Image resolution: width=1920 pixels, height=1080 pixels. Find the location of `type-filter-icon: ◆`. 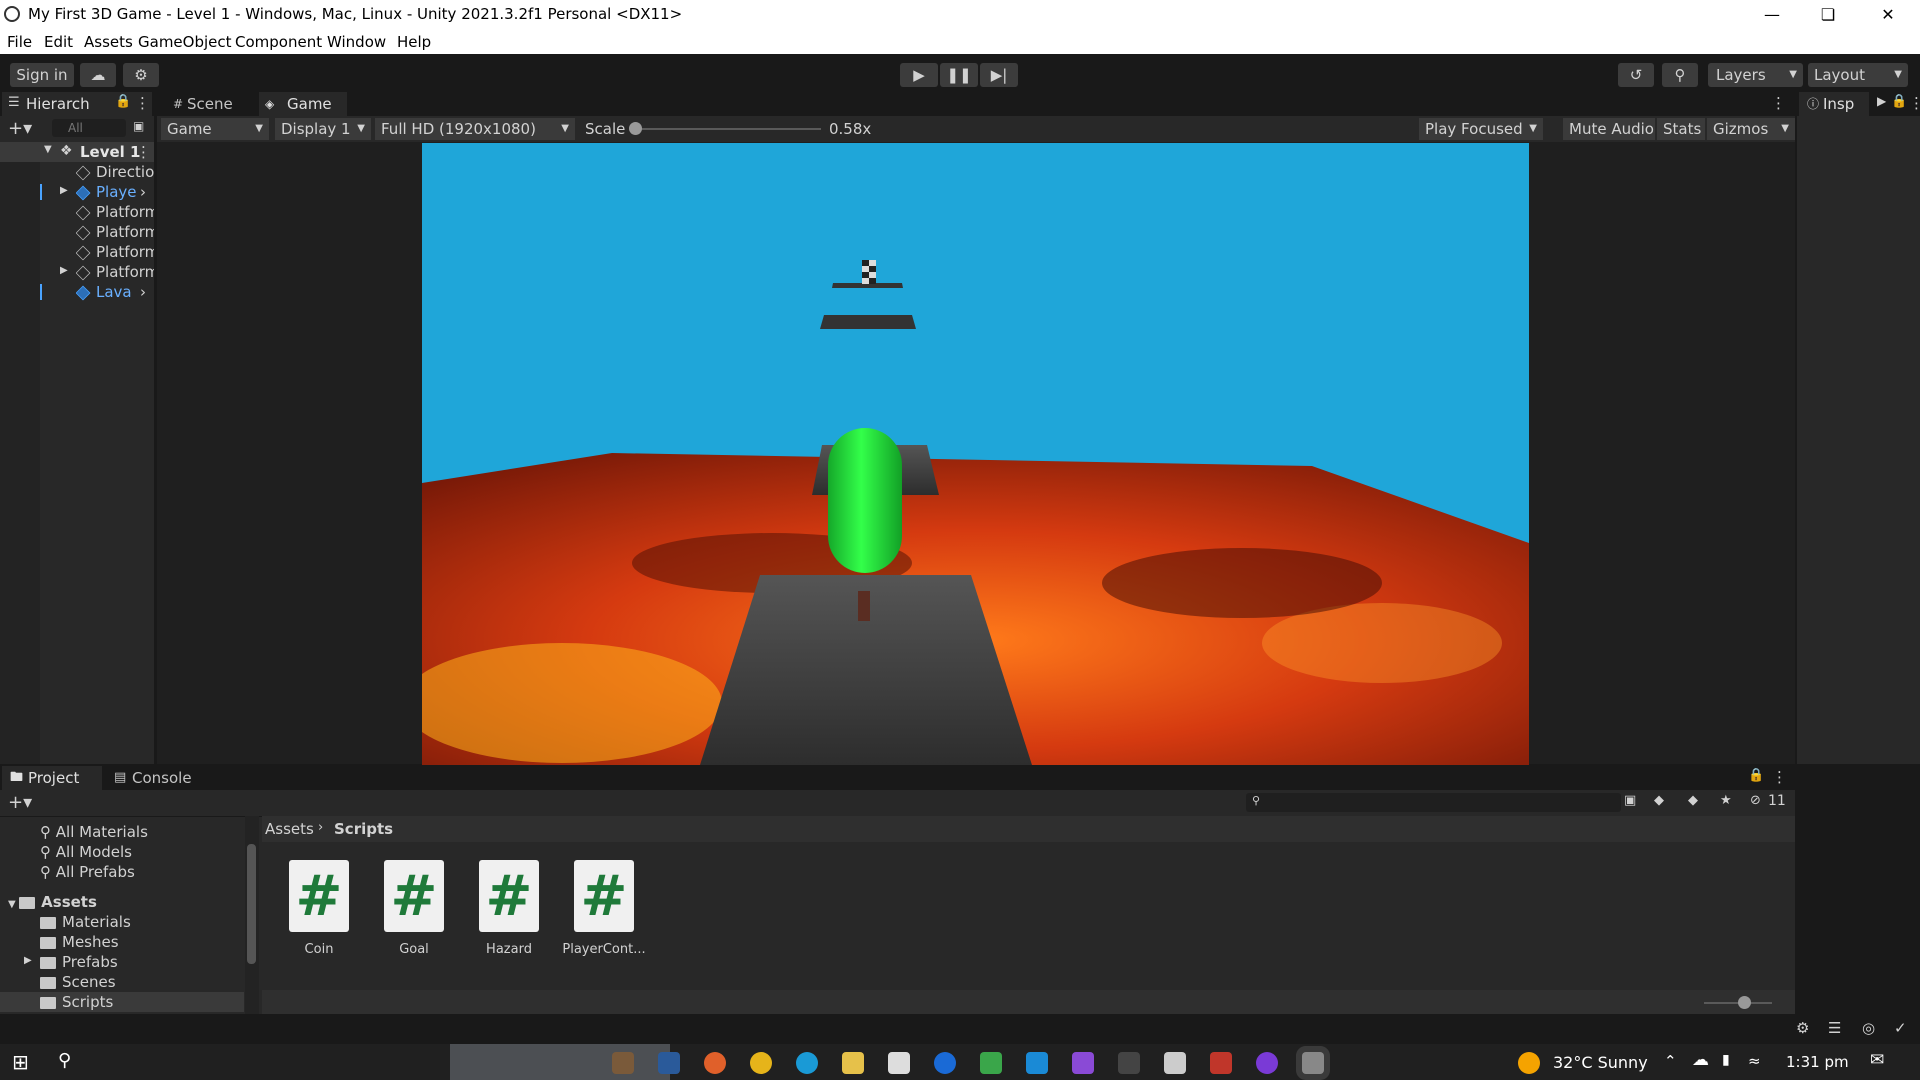

type-filter-icon: ◆ is located at coordinates (1659, 800).